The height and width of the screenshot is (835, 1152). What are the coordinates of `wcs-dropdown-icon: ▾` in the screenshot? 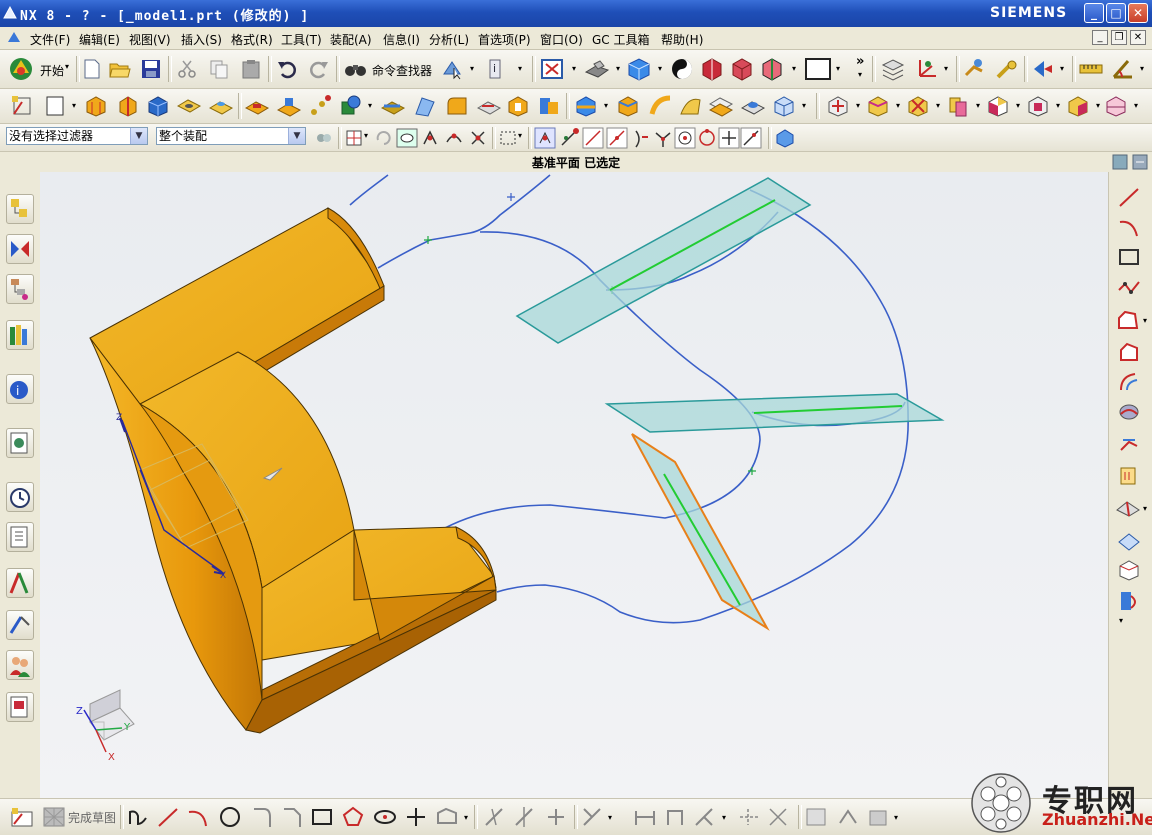 It's located at (946, 68).